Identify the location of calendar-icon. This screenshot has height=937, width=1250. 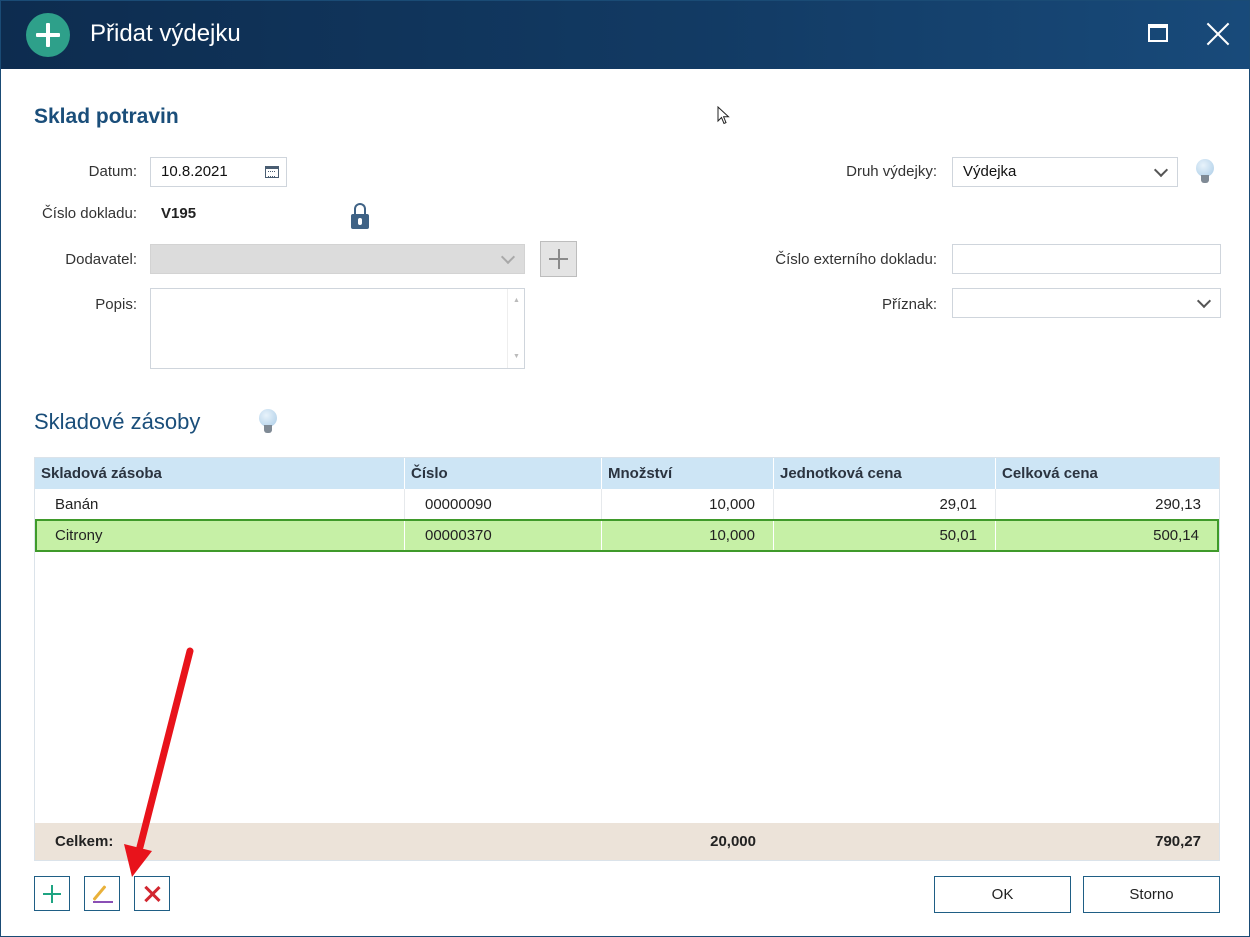
(272, 172).